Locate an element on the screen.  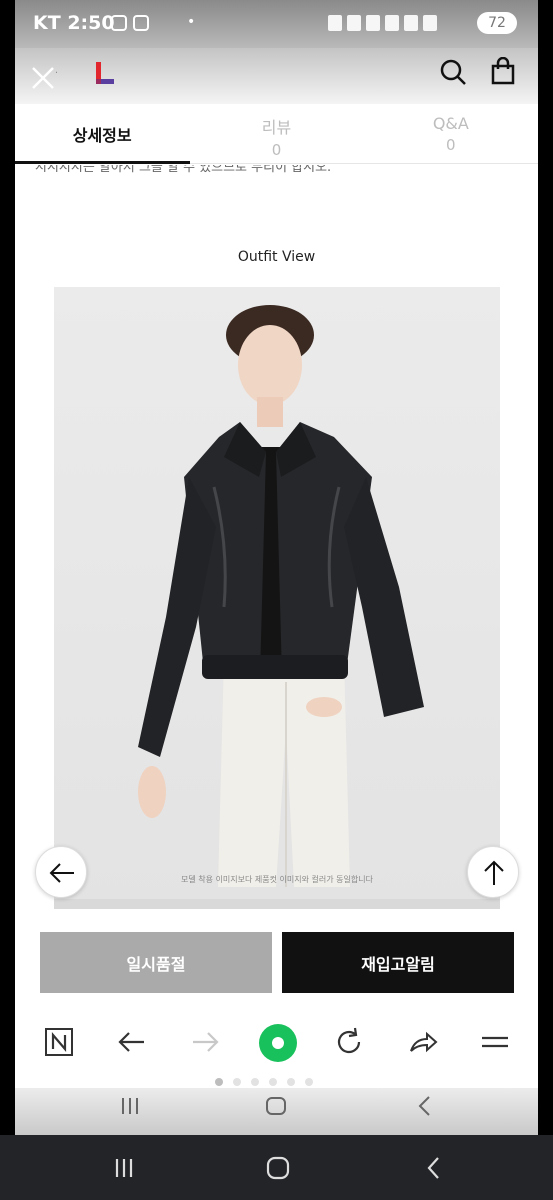
browser-back-icon is located at coordinates (132, 1042).